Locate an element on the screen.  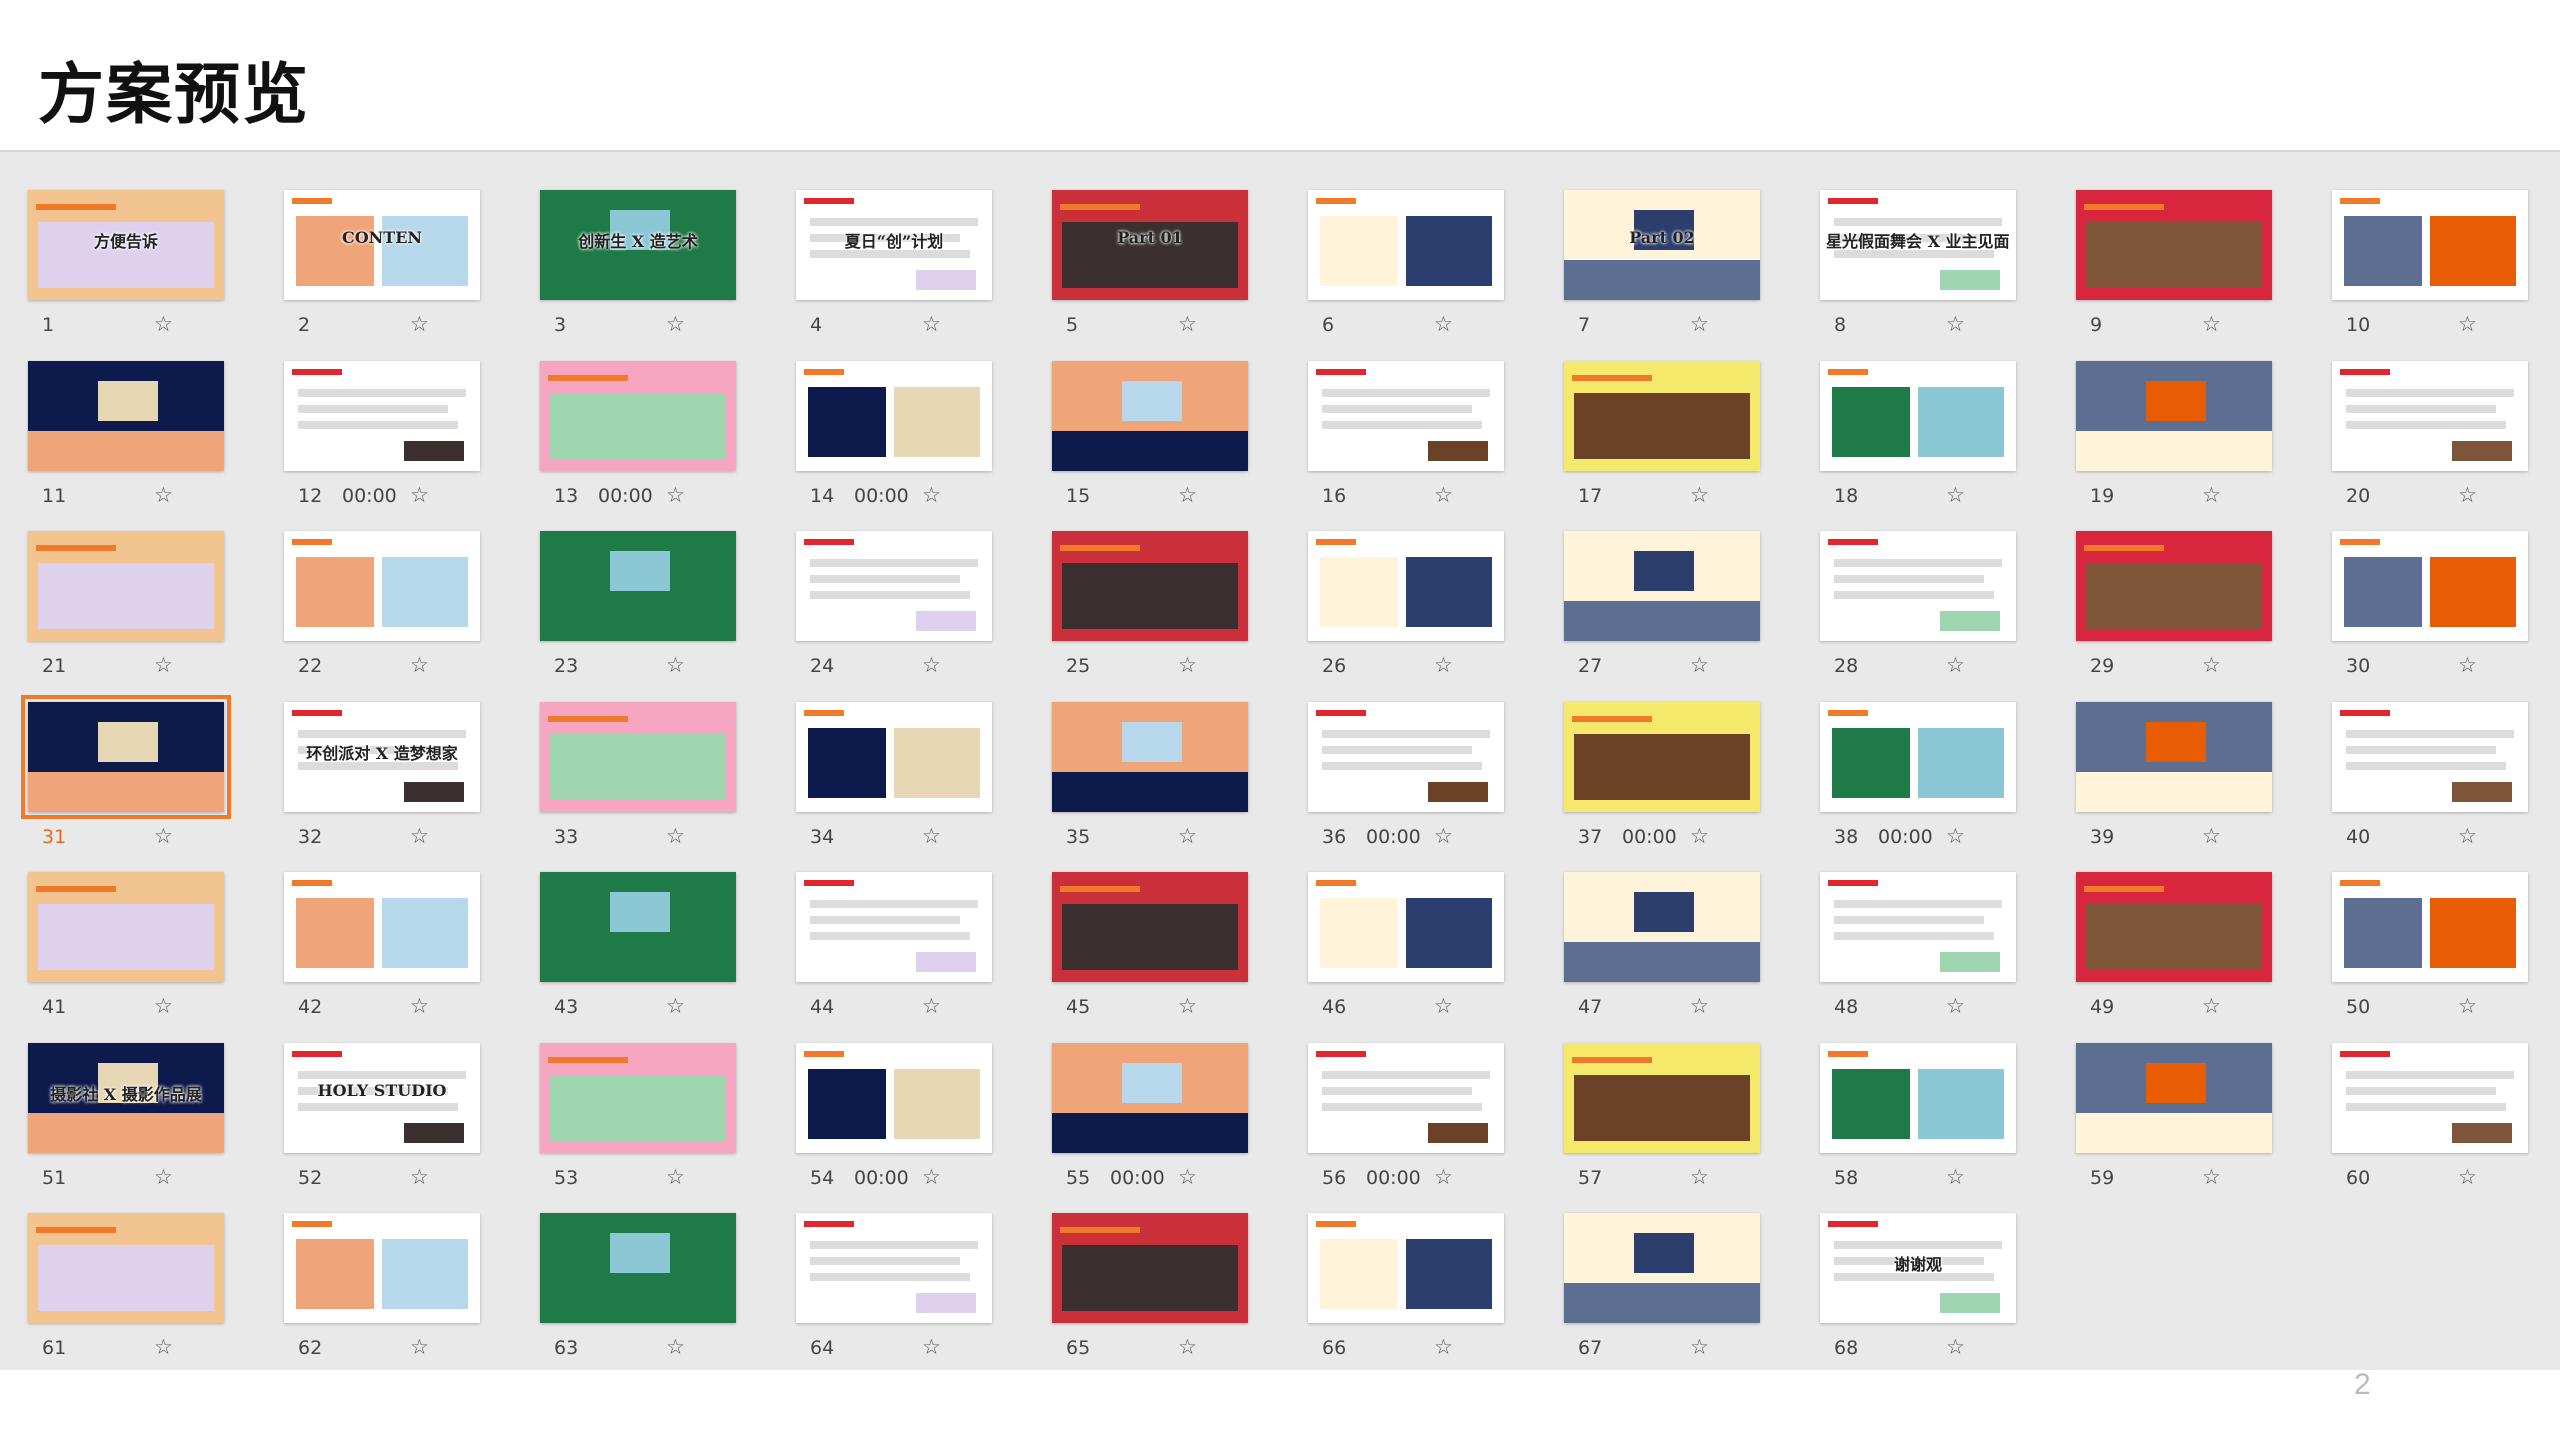
slide-thumbnail-54: 54 00:00 ☆ is located at coordinates (894, 1117).